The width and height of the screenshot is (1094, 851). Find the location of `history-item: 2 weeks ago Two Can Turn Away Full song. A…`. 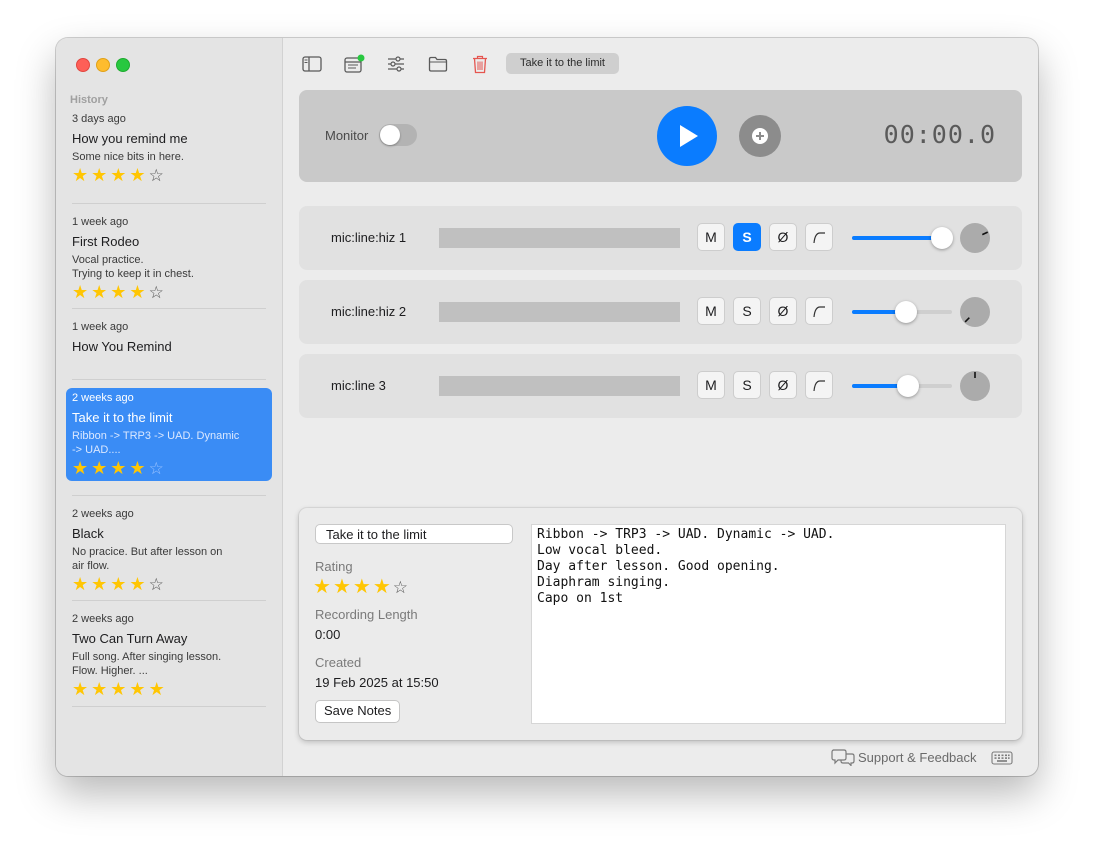

history-item: 2 weeks ago Two Can Turn Away Full song. A… is located at coordinates (169, 656).